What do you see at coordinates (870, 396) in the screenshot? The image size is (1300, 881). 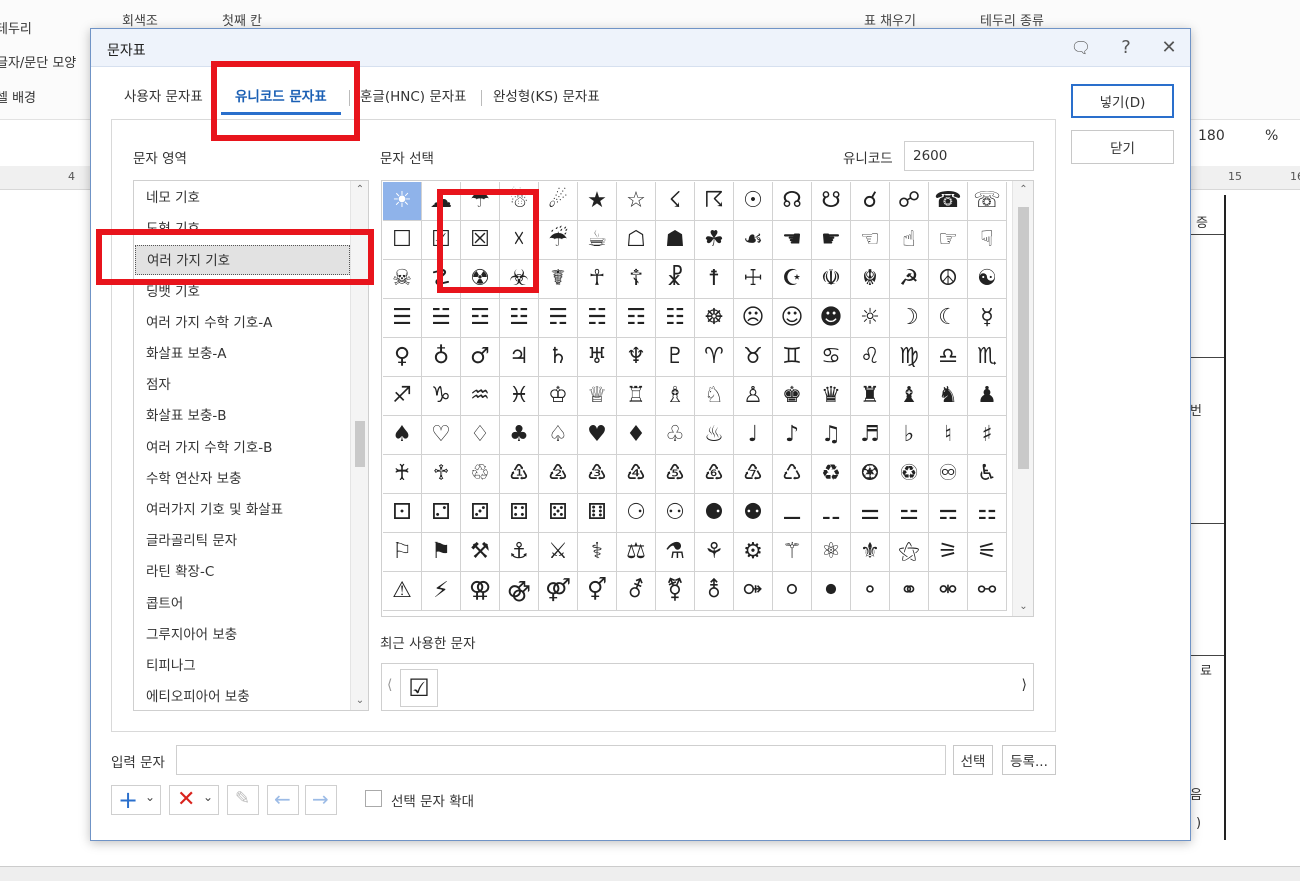 I see `char-cell: ♜` at bounding box center [870, 396].